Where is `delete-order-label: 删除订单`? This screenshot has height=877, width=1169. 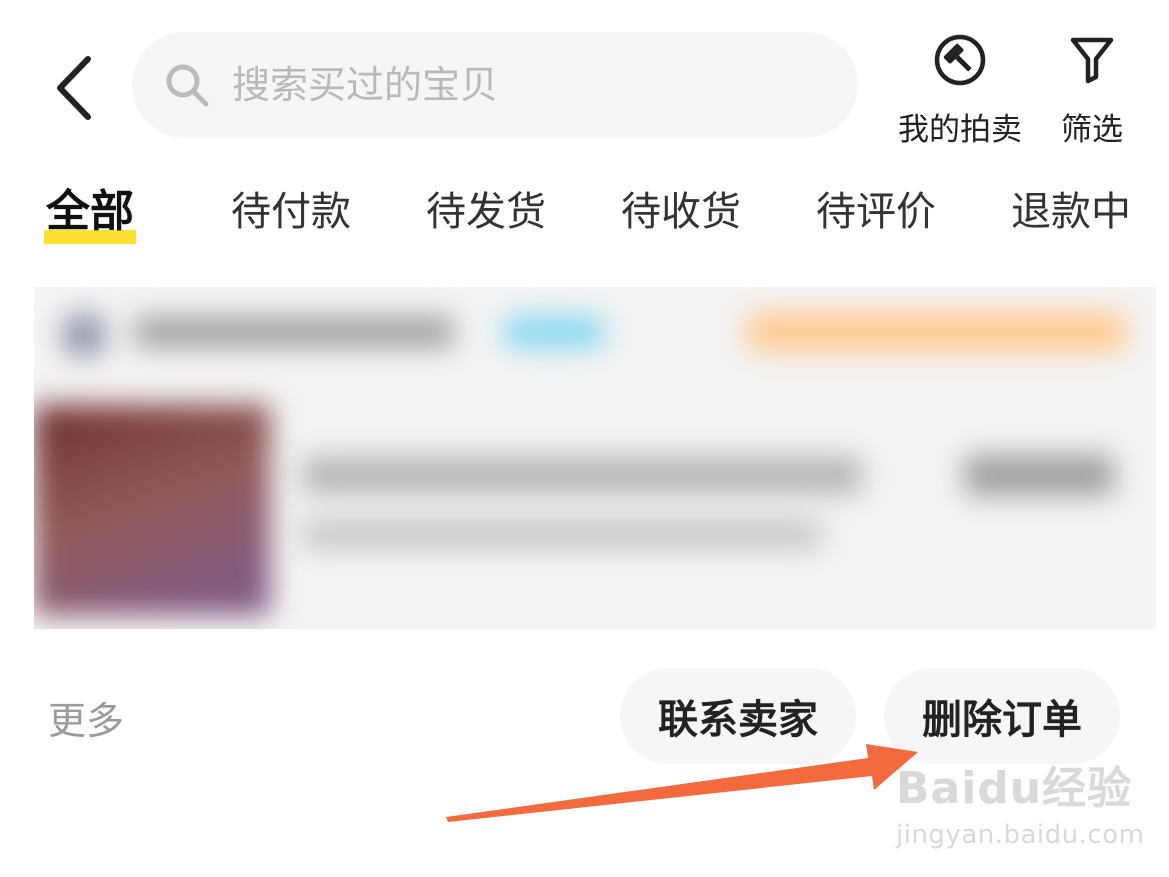
delete-order-label: 删除订单 is located at coordinates (1002, 720).